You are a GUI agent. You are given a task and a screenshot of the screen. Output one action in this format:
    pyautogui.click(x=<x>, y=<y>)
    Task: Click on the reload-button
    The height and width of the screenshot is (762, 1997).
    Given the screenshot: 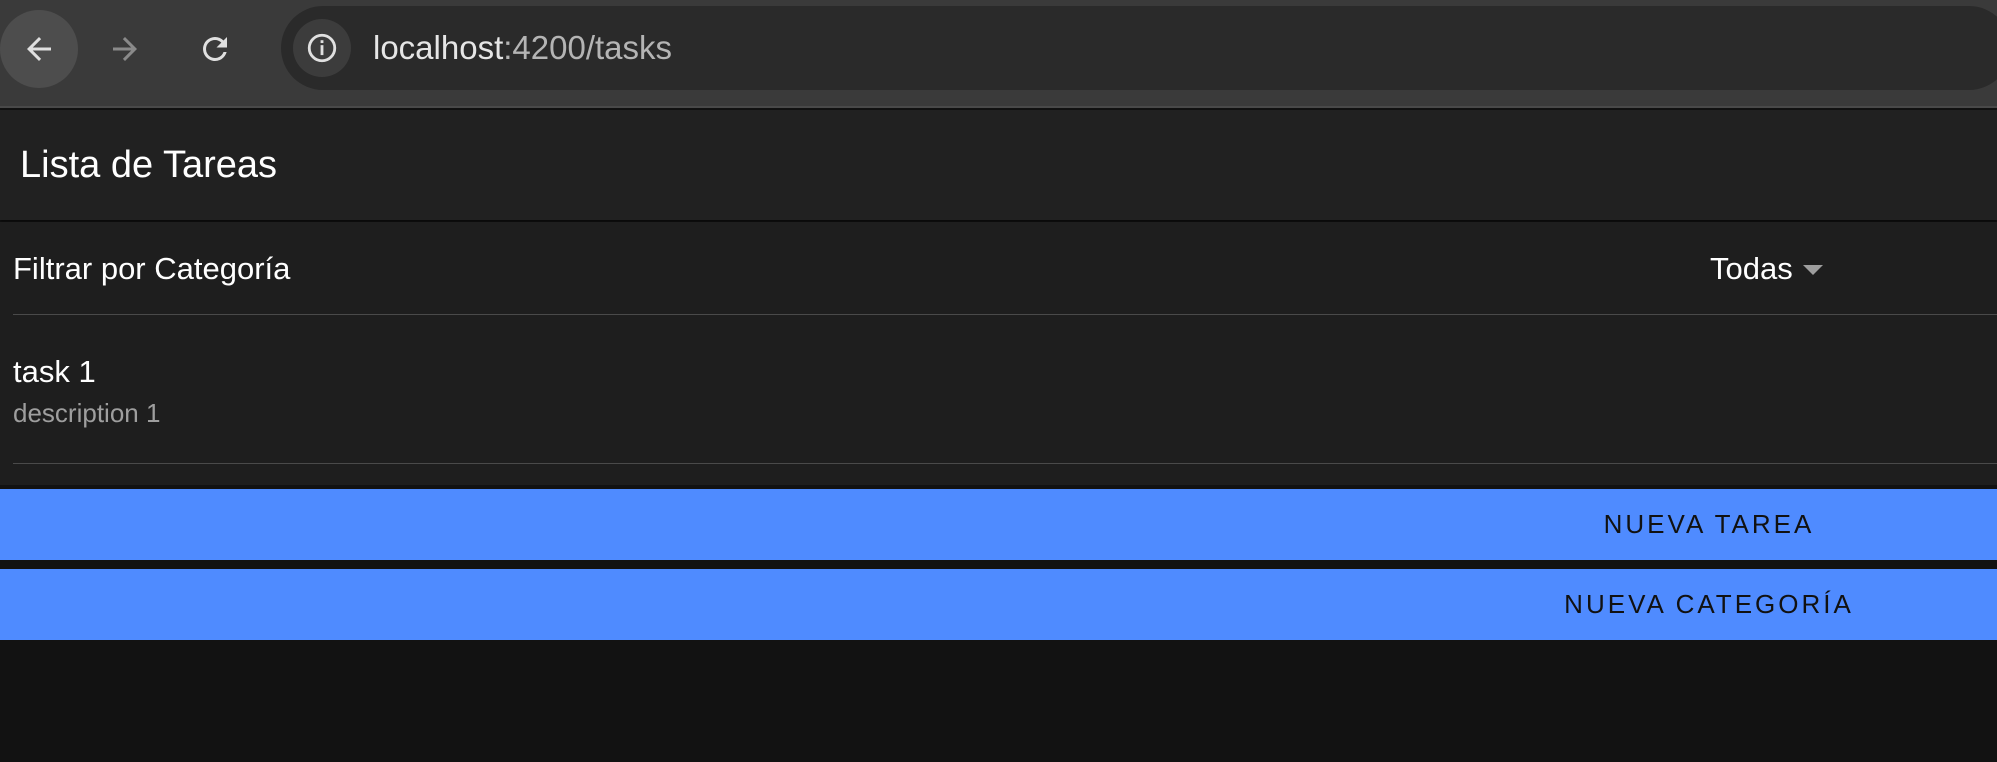 What is the action you would take?
    pyautogui.click(x=215, y=49)
    